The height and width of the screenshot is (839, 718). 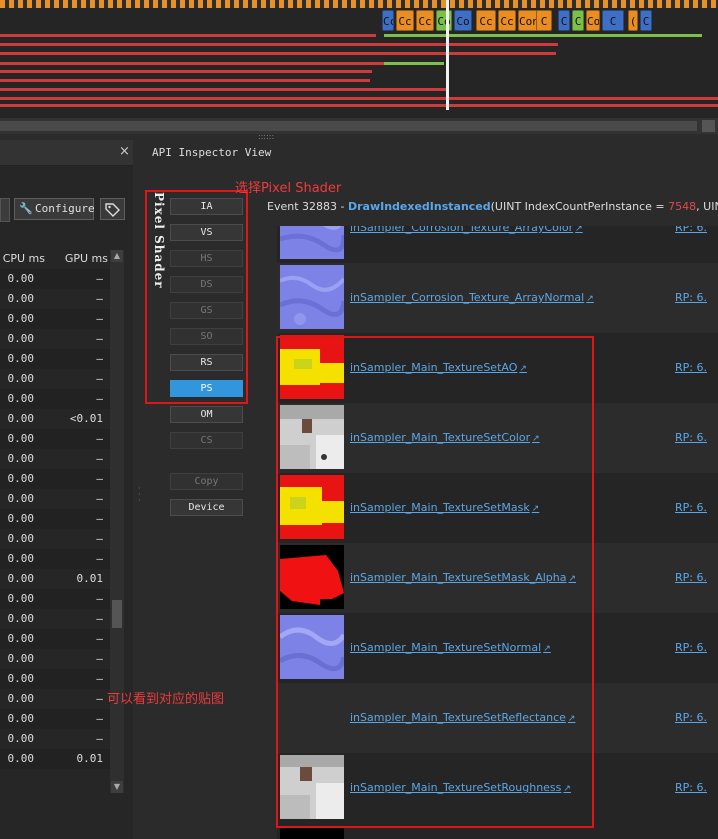 I want to click on device-button: Device, so click(x=206, y=507).